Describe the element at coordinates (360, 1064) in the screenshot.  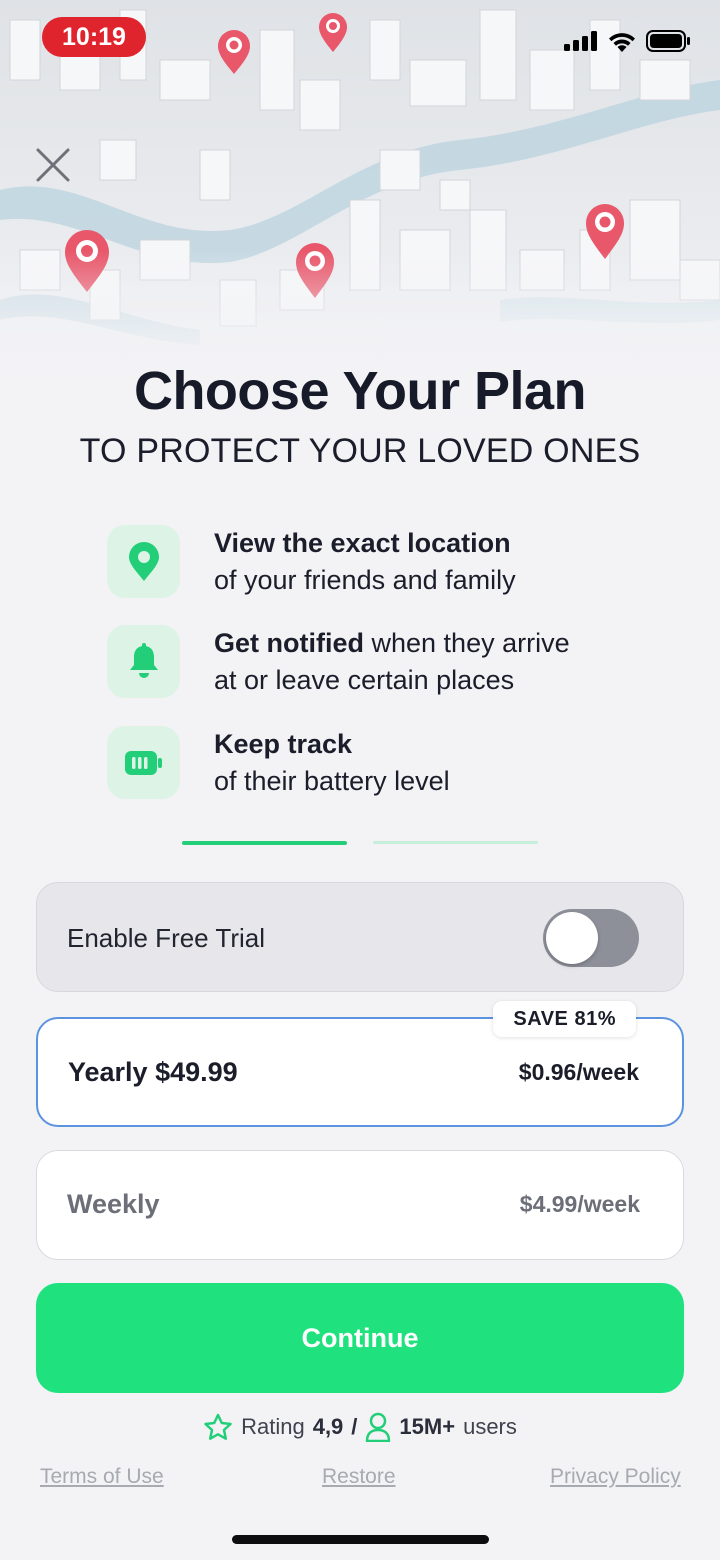
I see `plan-yearly: SAVE 81% Yearly $49.99 $0.96/week` at that location.